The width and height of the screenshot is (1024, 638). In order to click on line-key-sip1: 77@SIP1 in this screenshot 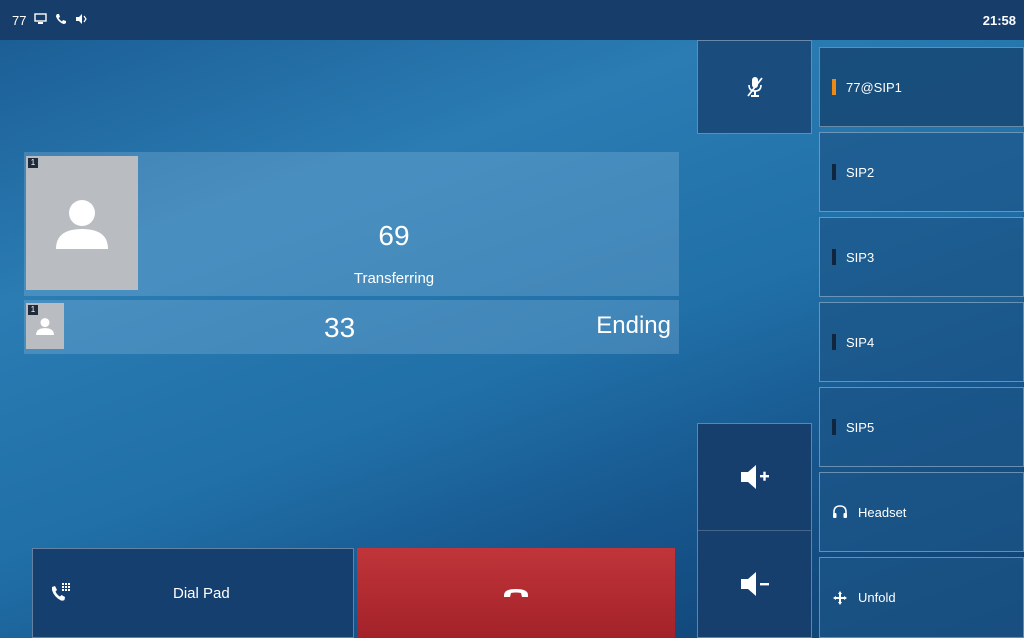, I will do `click(921, 87)`.